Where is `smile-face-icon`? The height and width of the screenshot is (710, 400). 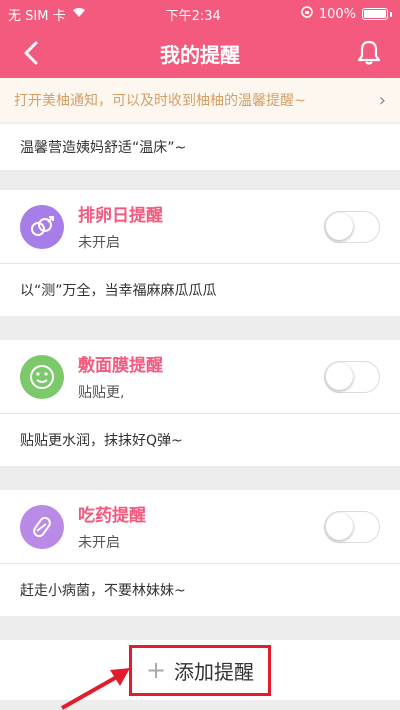
smile-face-icon is located at coordinates (42, 376).